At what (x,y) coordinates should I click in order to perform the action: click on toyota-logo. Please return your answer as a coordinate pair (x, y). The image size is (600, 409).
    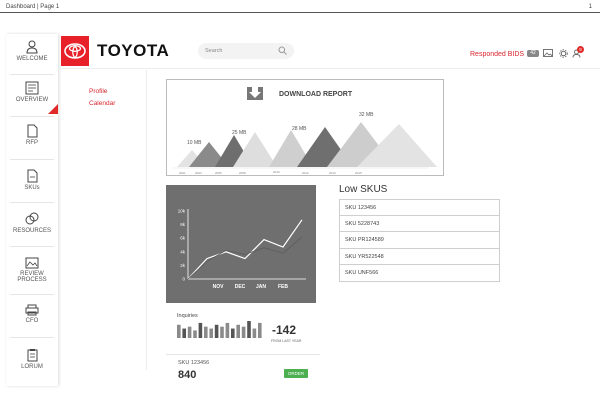
    Looking at the image, I should click on (75, 51).